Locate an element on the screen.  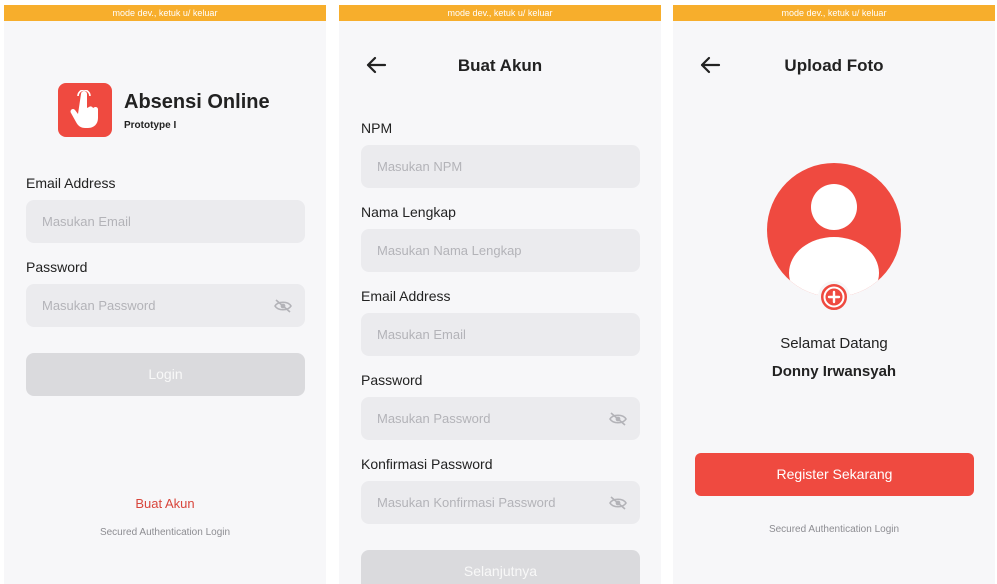
login-button: Login is located at coordinates (165, 374).